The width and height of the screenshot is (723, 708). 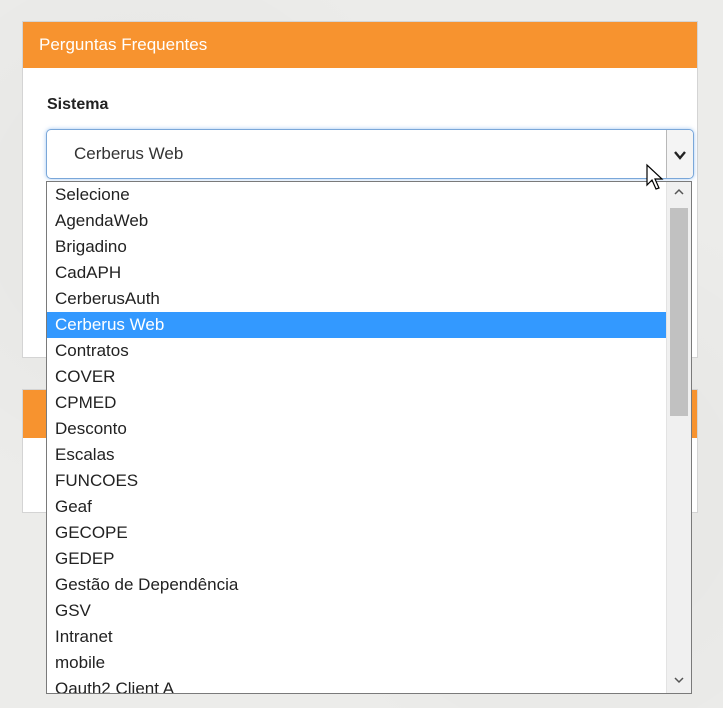 What do you see at coordinates (656, 179) in the screenshot?
I see `mouse-pointer-icon` at bounding box center [656, 179].